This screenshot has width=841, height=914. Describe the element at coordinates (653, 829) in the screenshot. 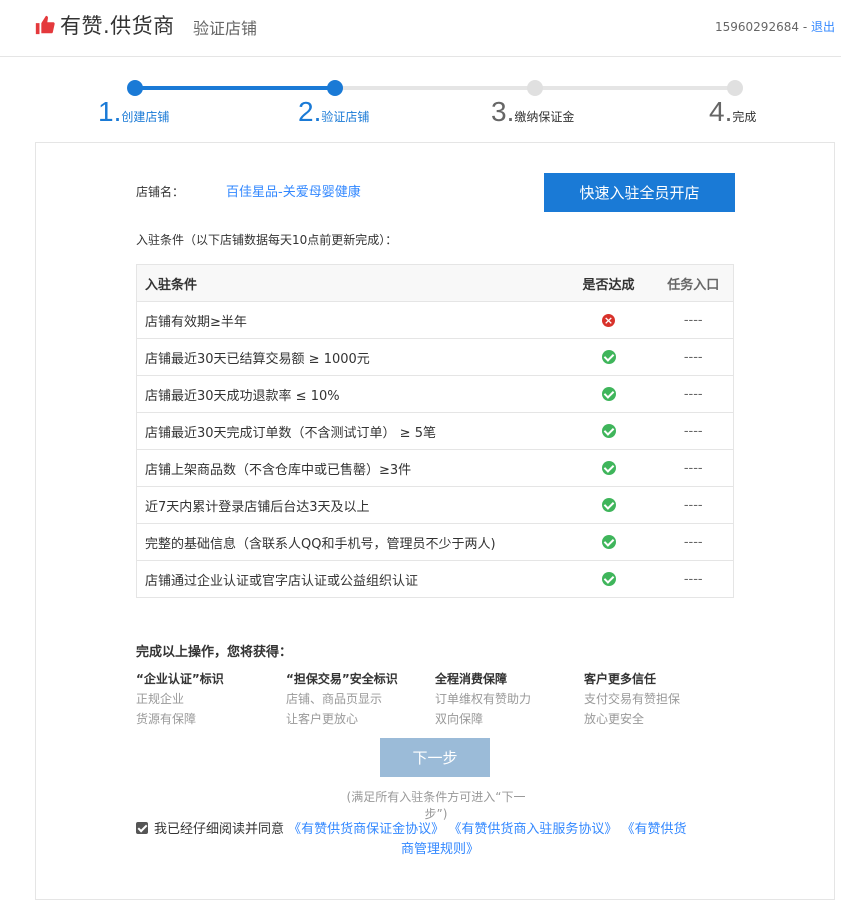

I see `rules-link: 《有赞供货` at that location.